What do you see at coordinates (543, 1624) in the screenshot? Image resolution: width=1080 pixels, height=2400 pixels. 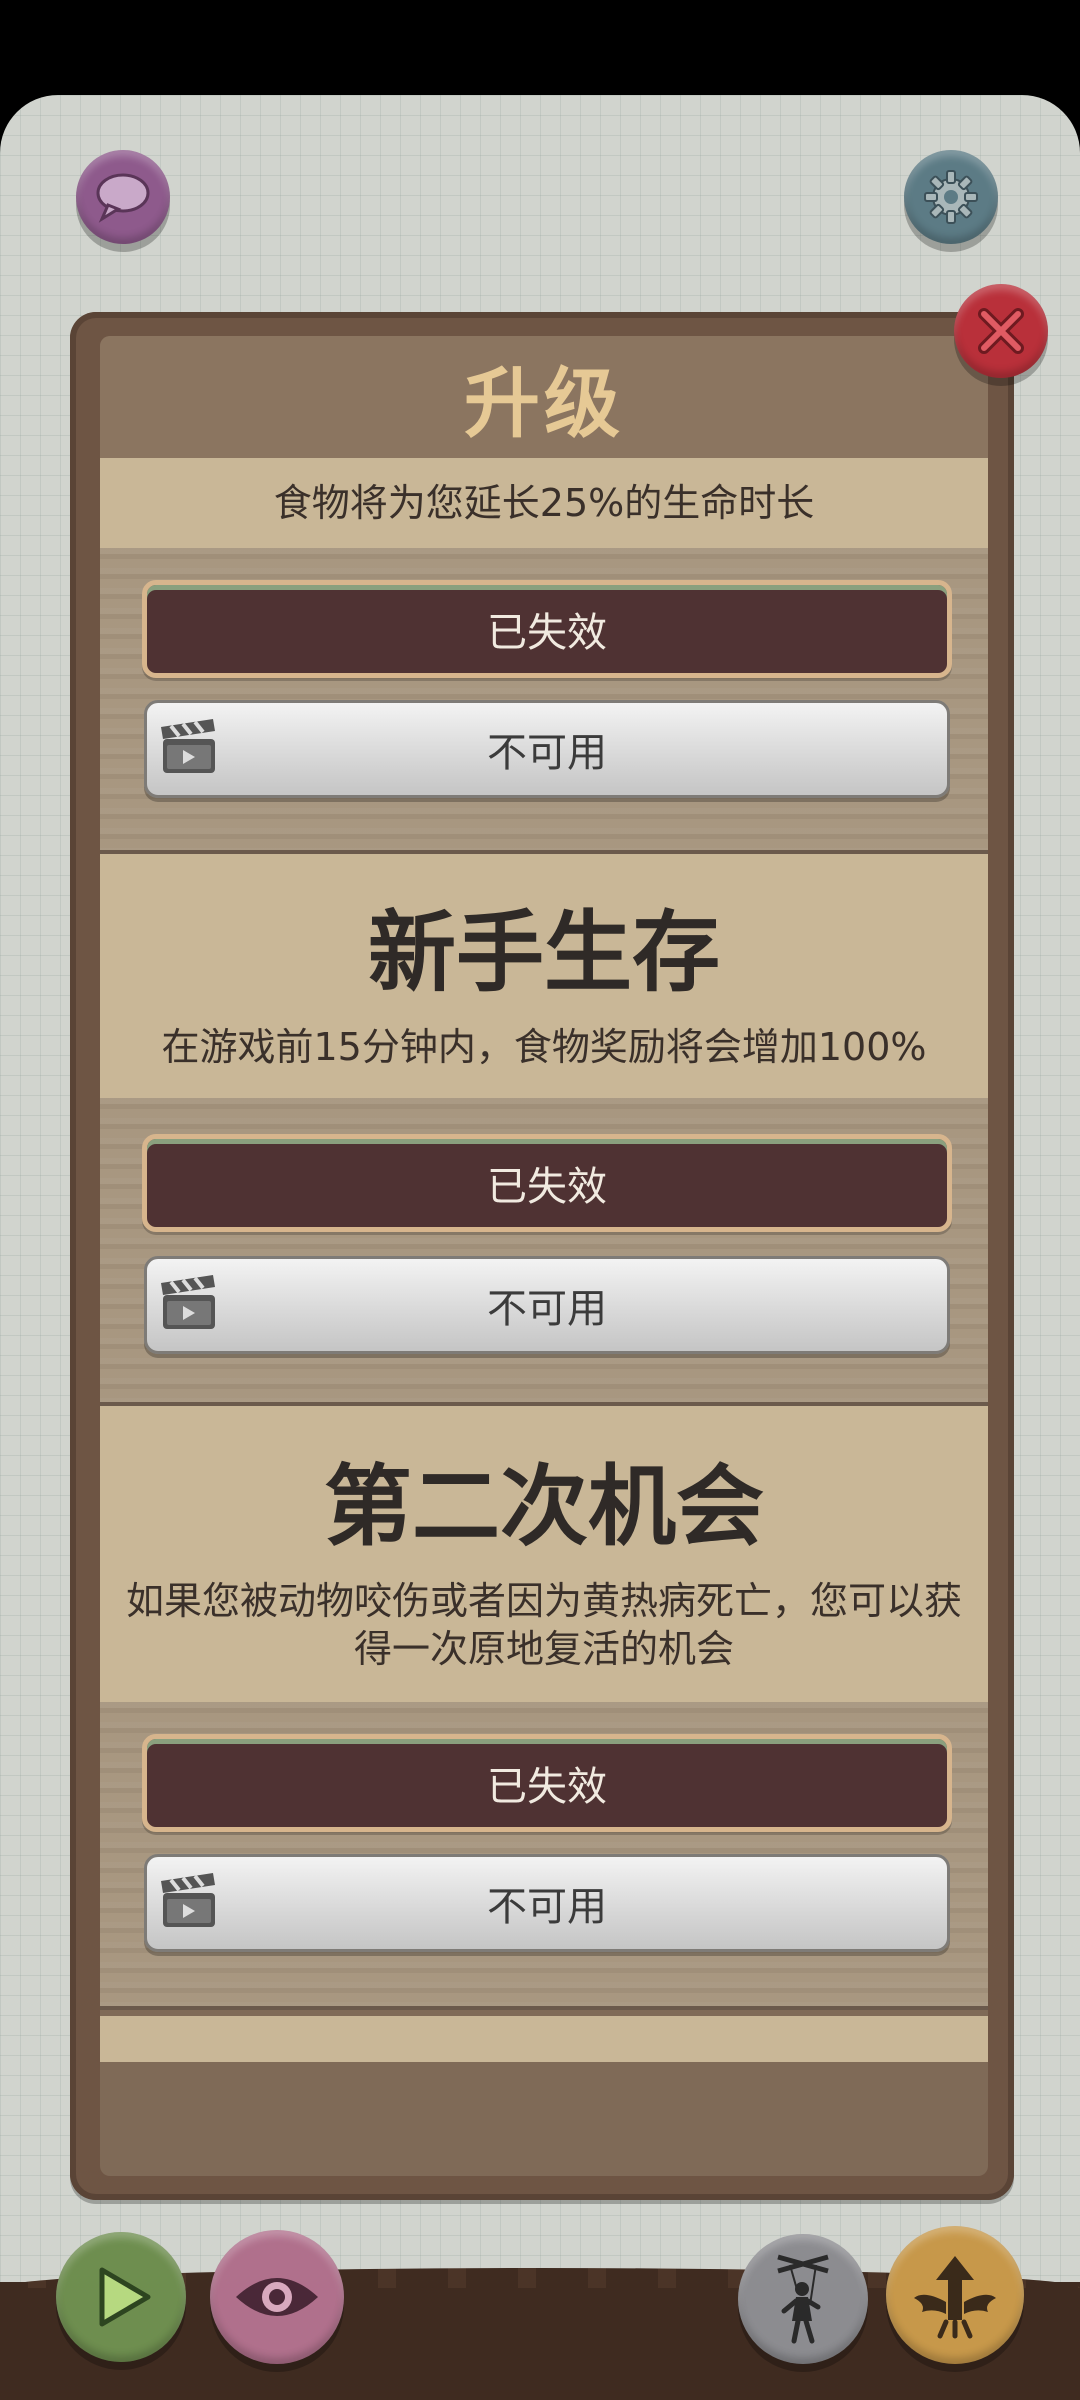 I see `section-description: 如果您被动物咬伤或者因为黄热病死亡，您可以获得一次原地复活的机会` at bounding box center [543, 1624].